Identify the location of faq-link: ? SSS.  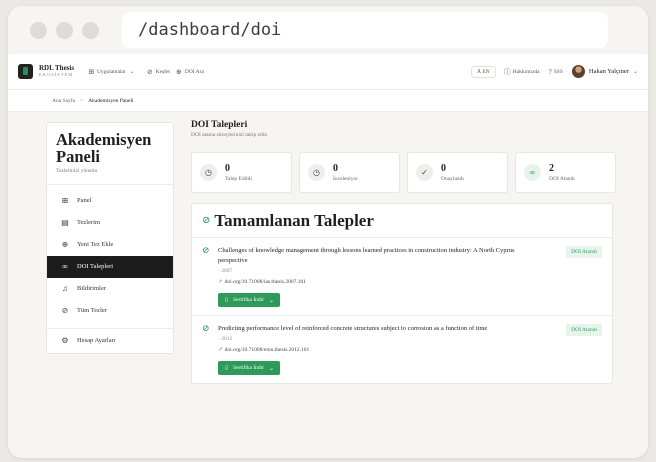
(556, 72).